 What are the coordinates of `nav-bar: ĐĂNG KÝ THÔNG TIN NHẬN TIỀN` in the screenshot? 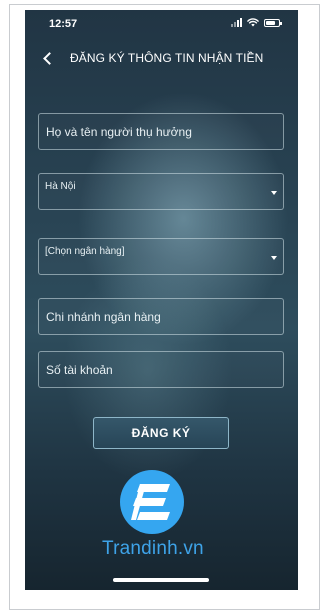 It's located at (161, 58).